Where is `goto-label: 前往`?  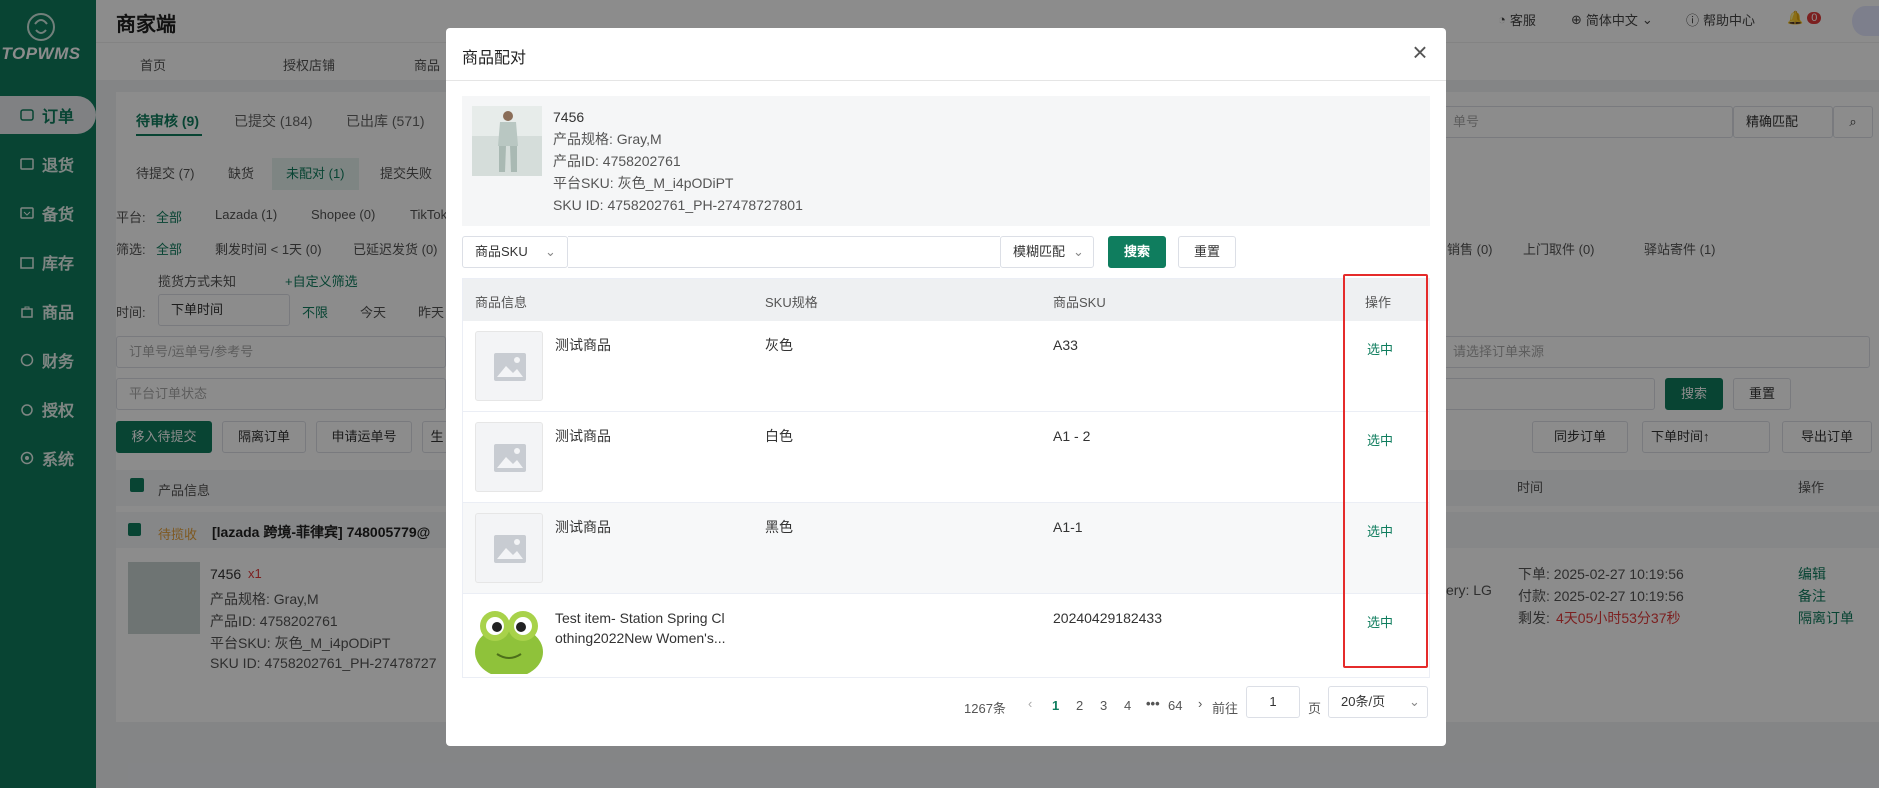
goto-label: 前往 is located at coordinates (1225, 708).